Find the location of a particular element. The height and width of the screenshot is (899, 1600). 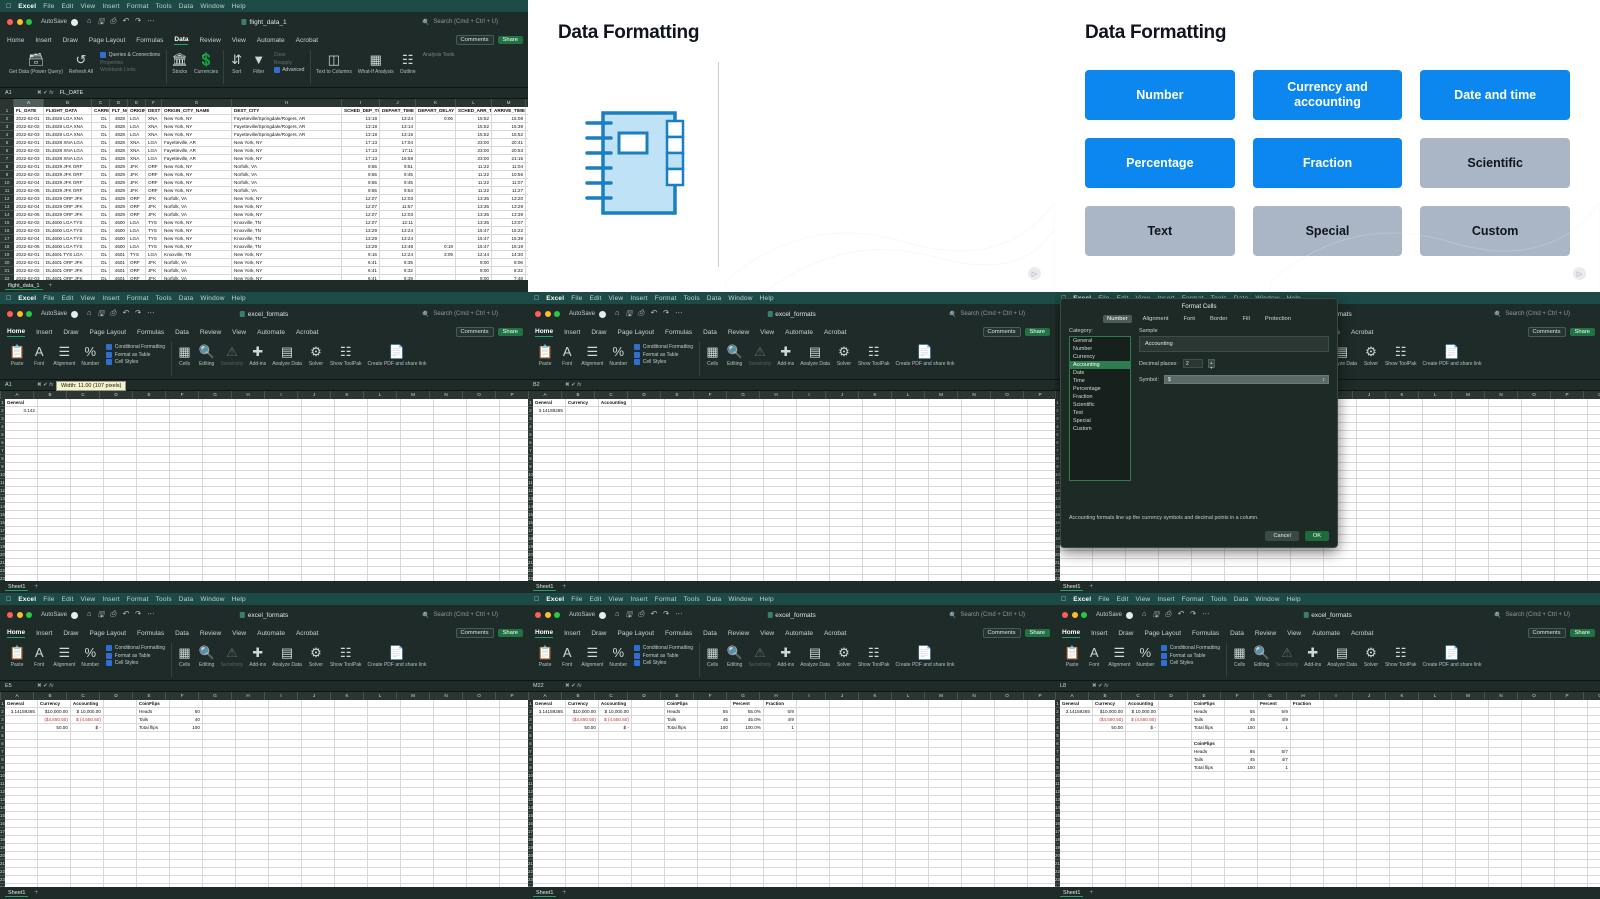

cell: XNA is located at coordinates (154, 134).